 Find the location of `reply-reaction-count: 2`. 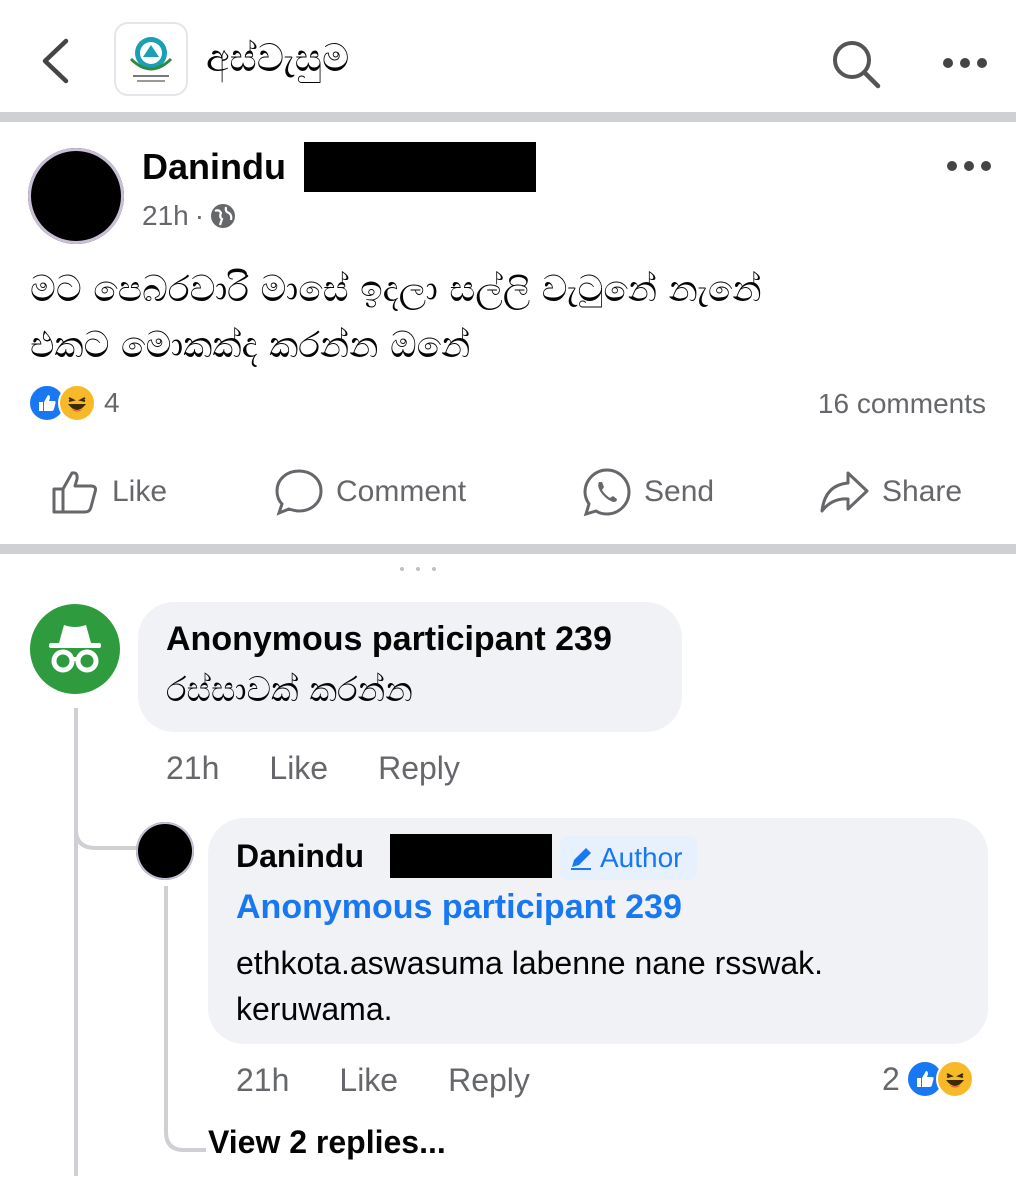

reply-reaction-count: 2 is located at coordinates (891, 1078).